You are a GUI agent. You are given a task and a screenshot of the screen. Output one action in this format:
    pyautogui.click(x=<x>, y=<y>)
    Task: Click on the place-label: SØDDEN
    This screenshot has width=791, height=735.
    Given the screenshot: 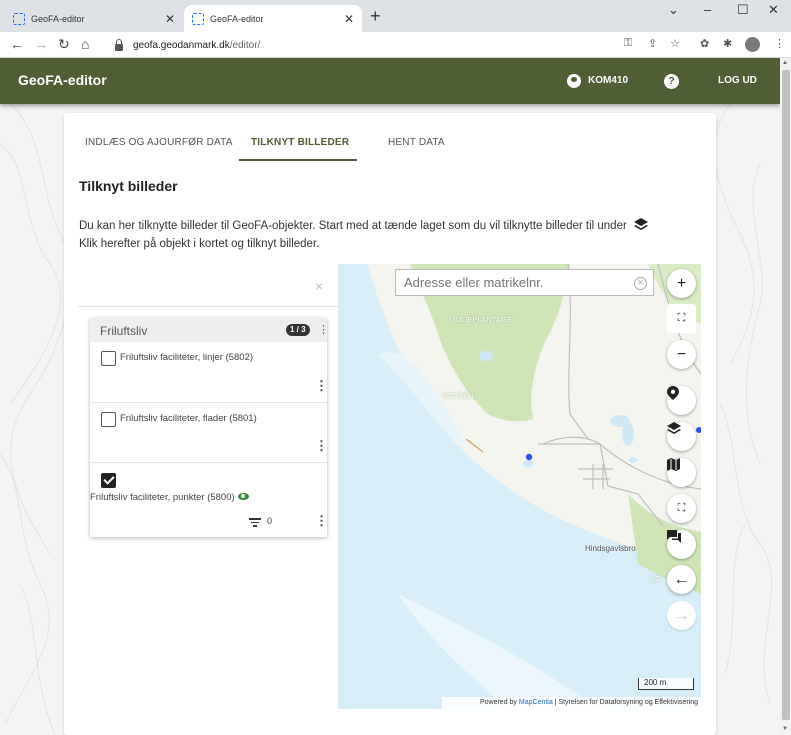 What is the action you would take?
    pyautogui.click(x=458, y=396)
    